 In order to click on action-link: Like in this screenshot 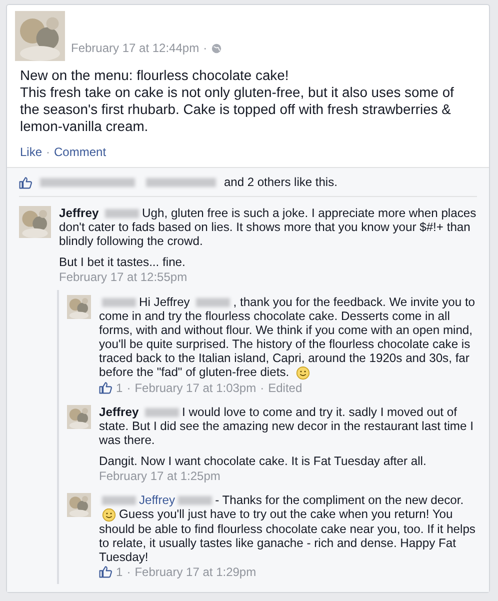, I will do `click(31, 152)`.